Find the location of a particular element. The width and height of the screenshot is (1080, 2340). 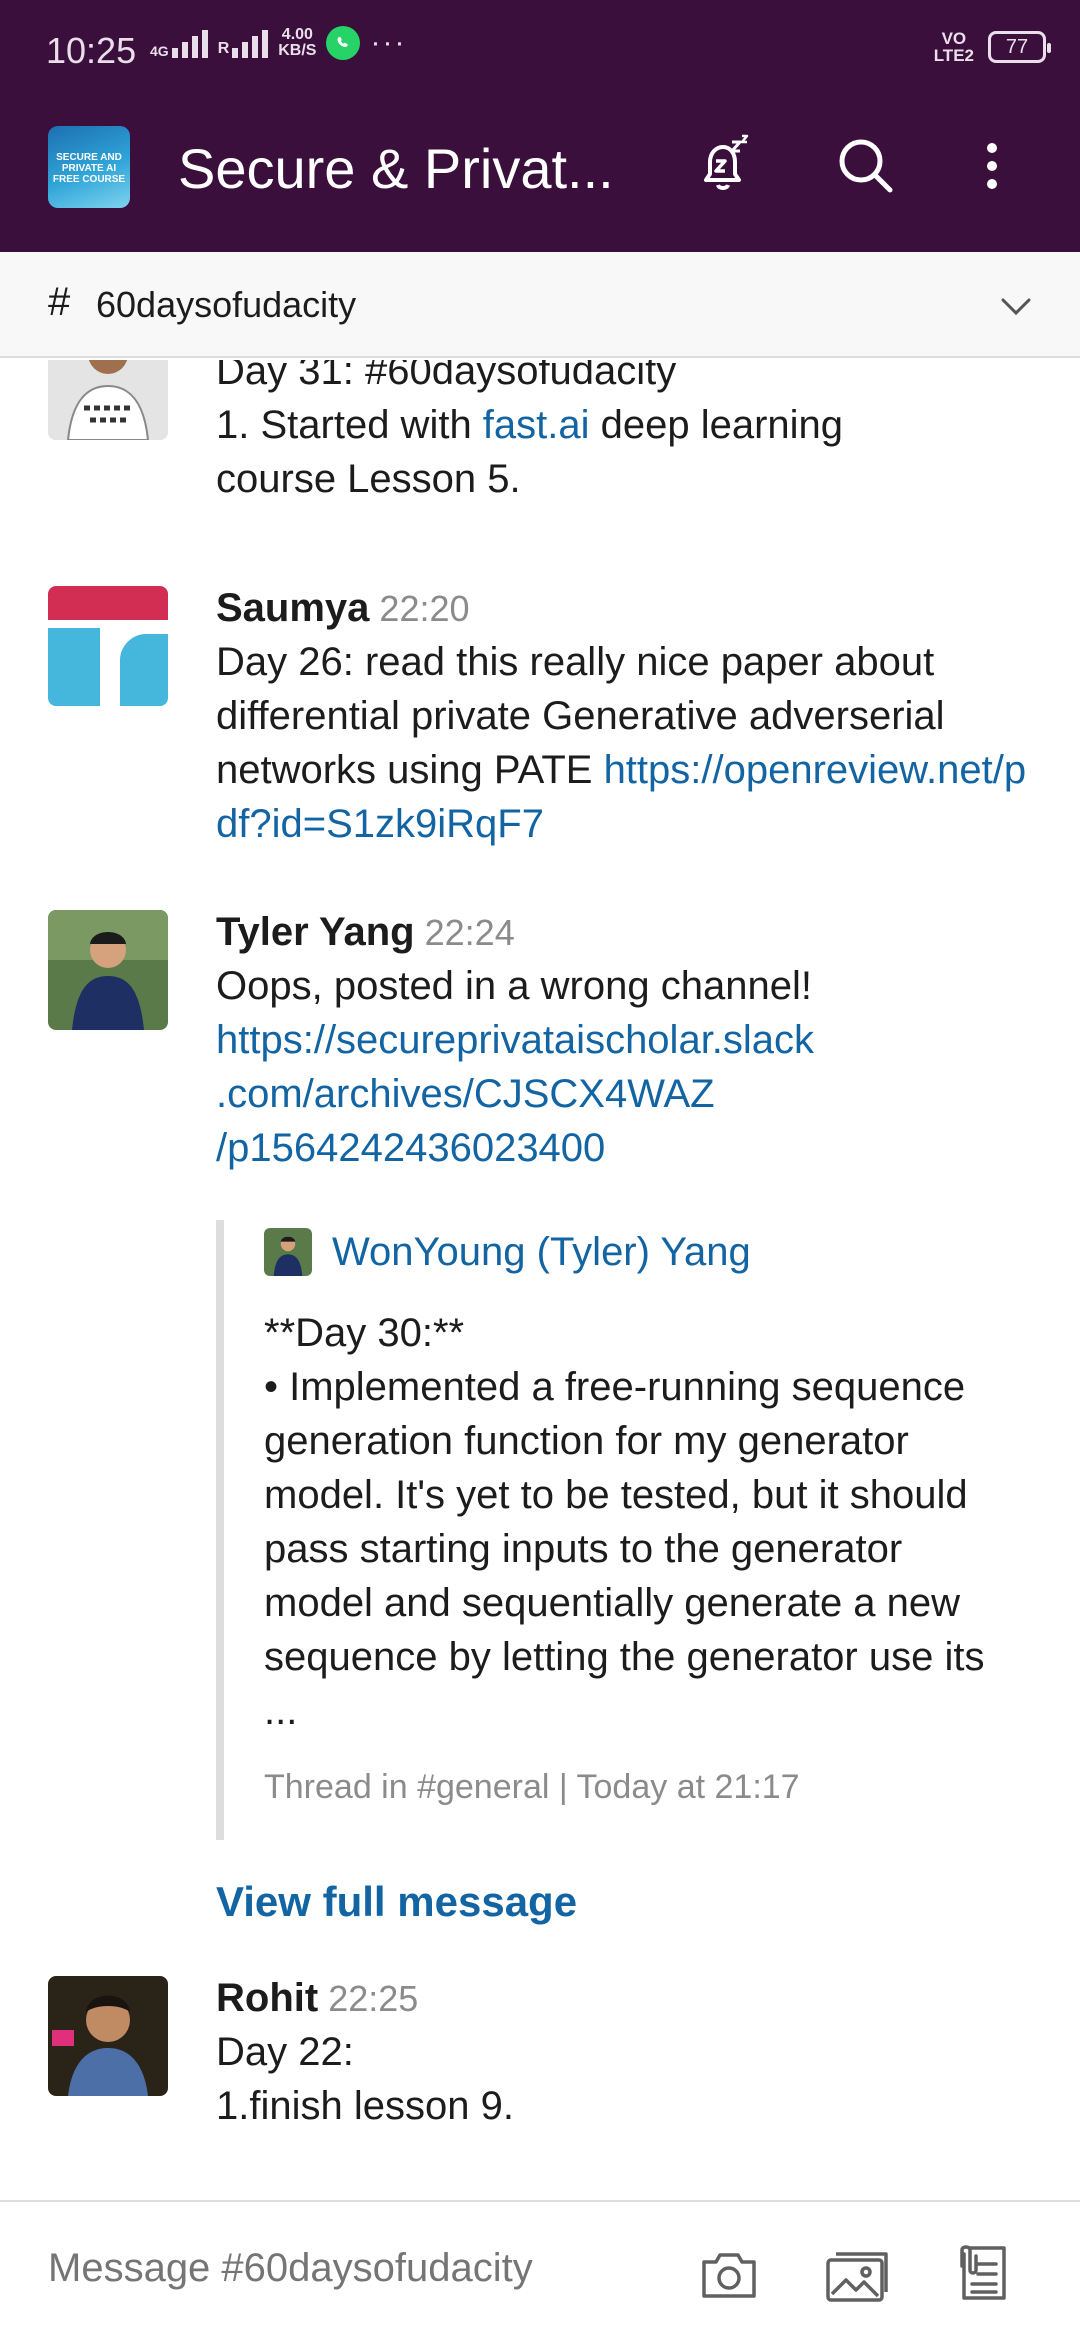

message-text: Day 22: 1.finish lesson 9. is located at coordinates (365, 2079).